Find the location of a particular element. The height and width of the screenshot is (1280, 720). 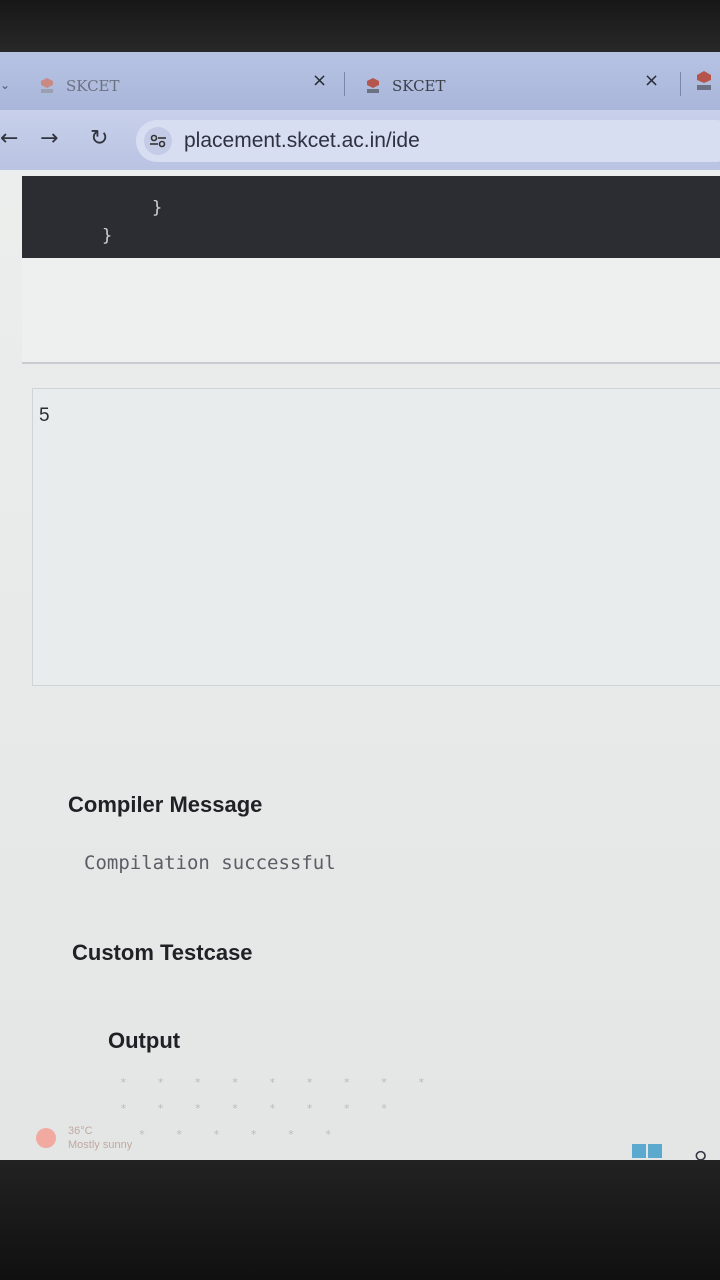

forward-arrow-icon: → is located at coordinates (49, 138).